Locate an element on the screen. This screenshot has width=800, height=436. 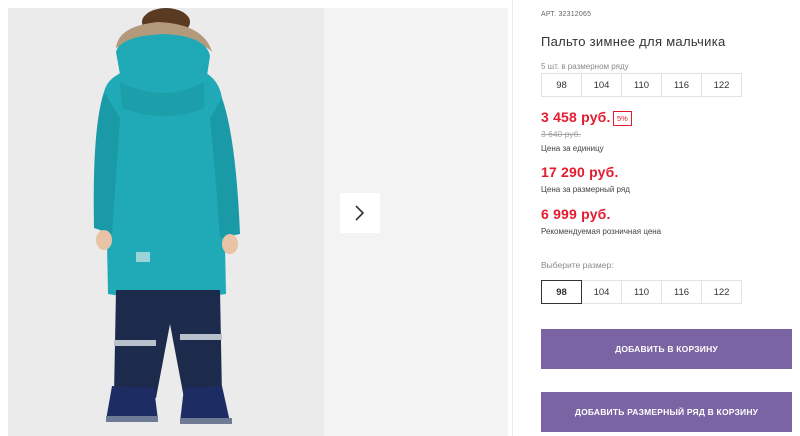
pack-size-cell: 98 is located at coordinates (561, 85).